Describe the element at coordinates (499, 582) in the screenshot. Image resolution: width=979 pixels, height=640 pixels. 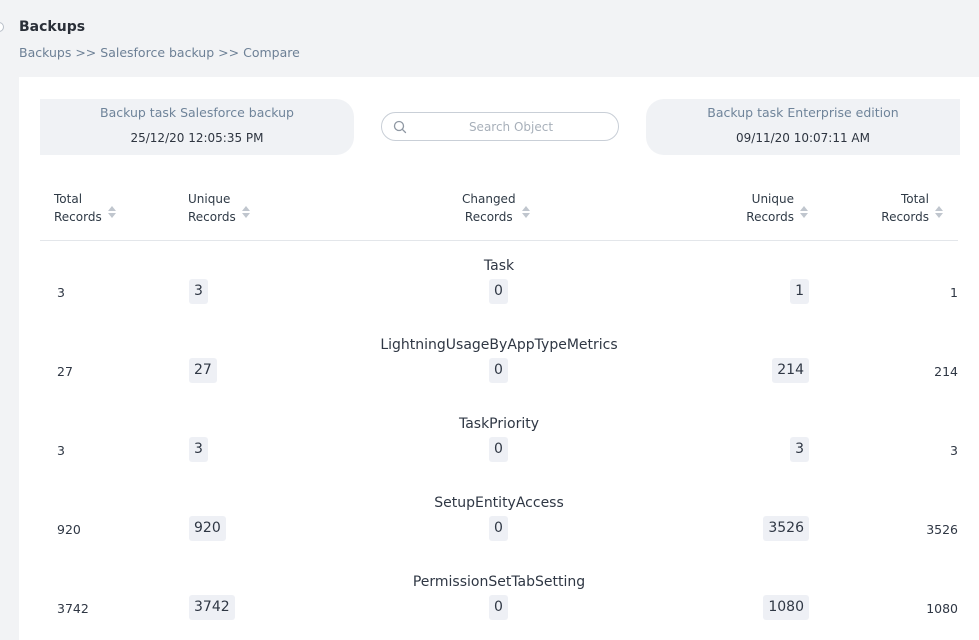
I see `object-name: PermissionSetTabSetting` at that location.